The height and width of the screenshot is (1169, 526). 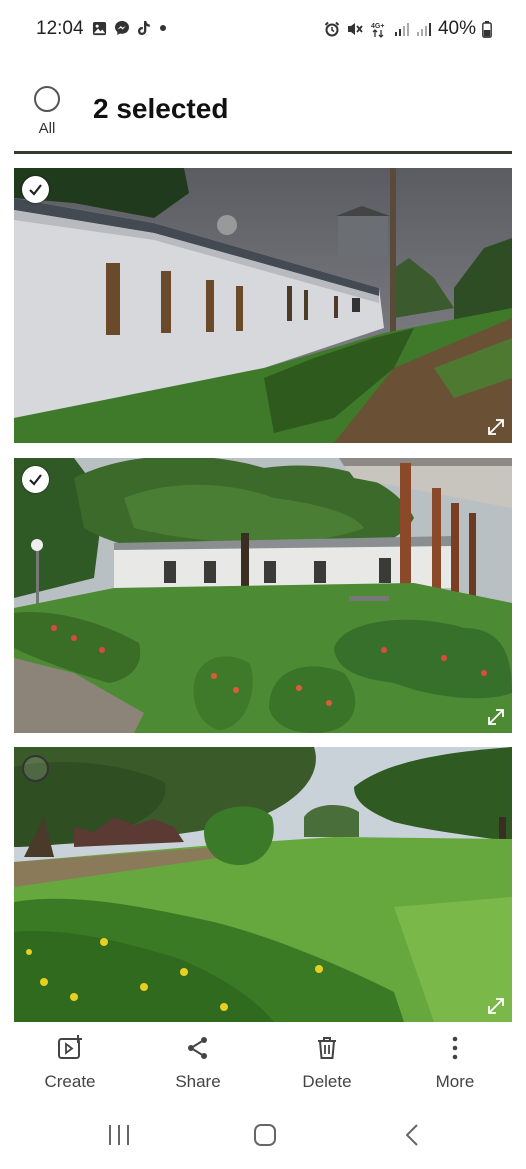 What do you see at coordinates (122, 28) in the screenshot?
I see `messenger-icon` at bounding box center [122, 28].